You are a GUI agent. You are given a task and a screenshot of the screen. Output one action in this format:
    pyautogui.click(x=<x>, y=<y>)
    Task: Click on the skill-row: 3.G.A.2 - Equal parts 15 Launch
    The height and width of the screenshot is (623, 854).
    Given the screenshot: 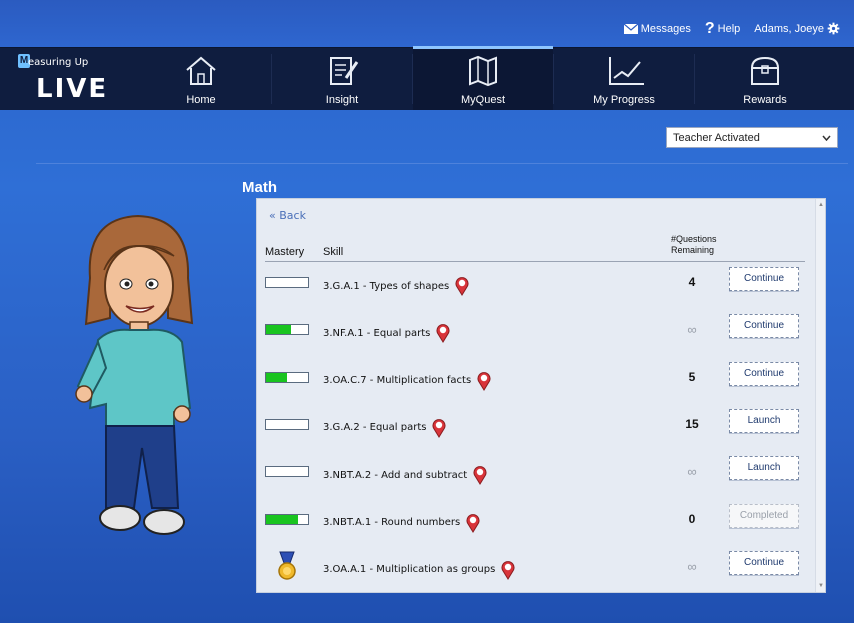 What is the action you would take?
    pyautogui.click(x=537, y=427)
    